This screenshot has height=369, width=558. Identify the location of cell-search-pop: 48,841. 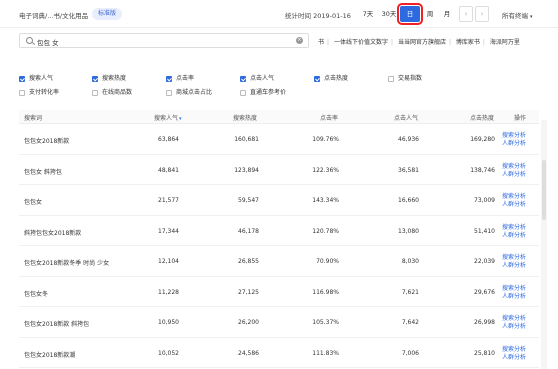
(168, 170).